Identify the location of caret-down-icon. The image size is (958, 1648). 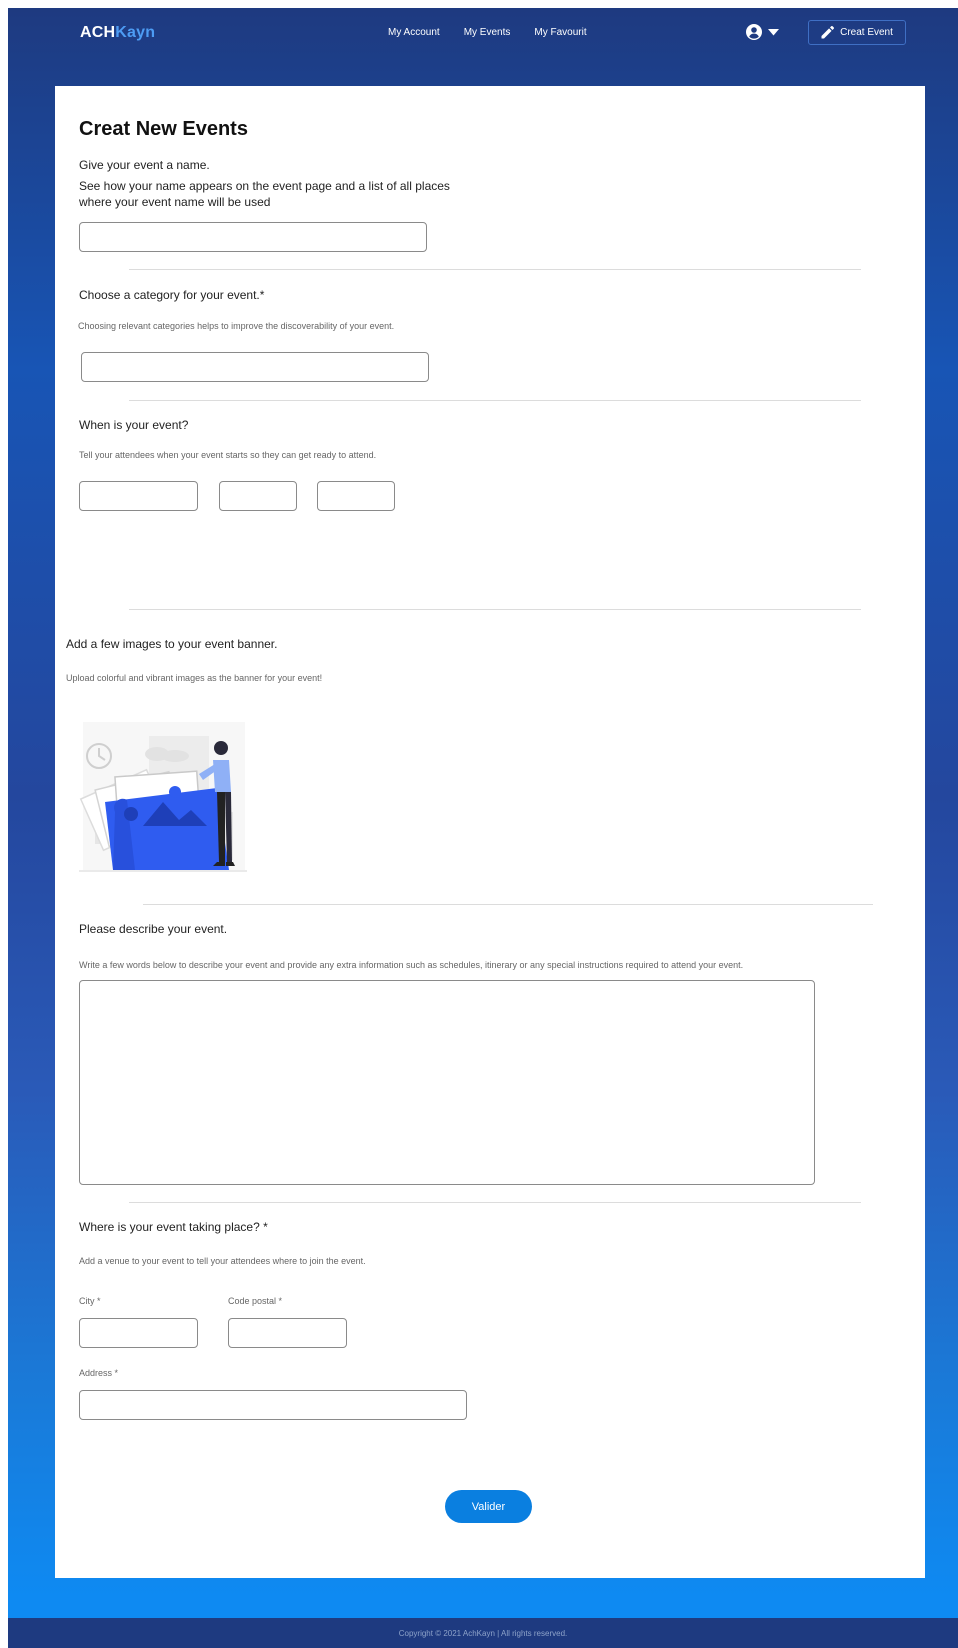
(773, 31).